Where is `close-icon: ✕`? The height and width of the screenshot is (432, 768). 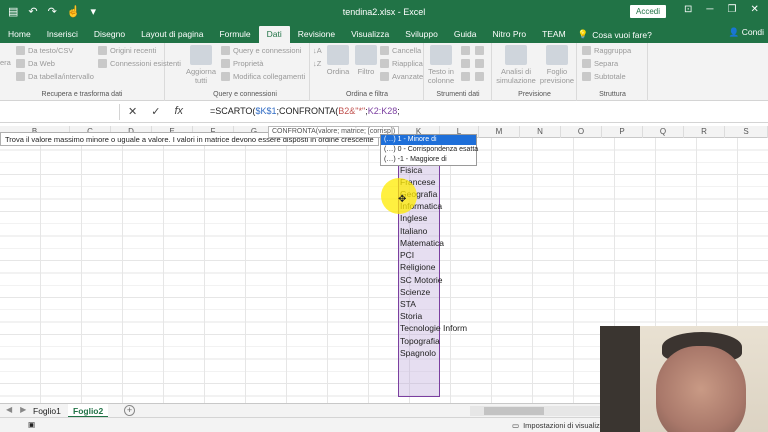
close-icon: ✕ is located at coordinates (754, 9).